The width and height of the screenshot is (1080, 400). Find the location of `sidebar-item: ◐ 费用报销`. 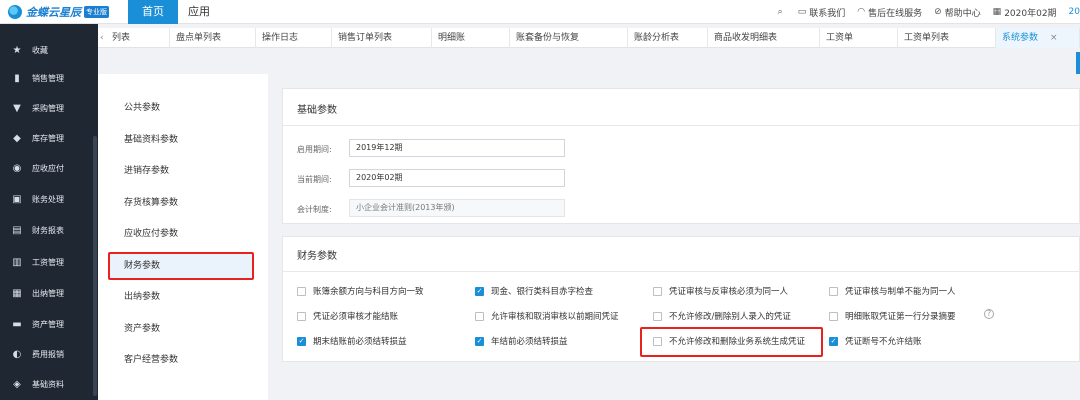

sidebar-item: ◐ 费用报销 is located at coordinates (49, 354).